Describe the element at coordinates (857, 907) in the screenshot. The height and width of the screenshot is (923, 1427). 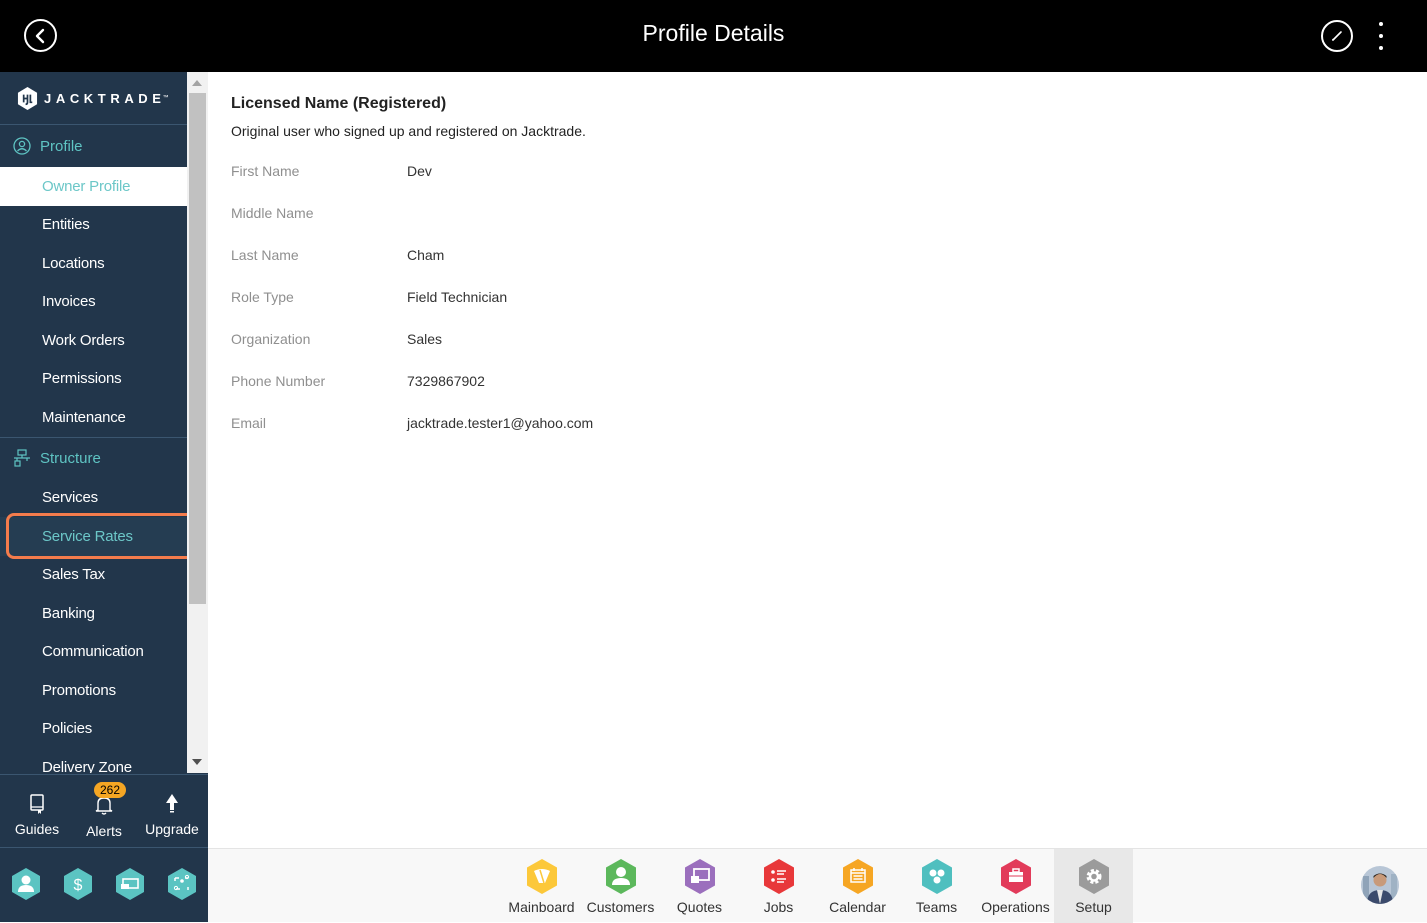
I see `app-label: Calendar` at that location.